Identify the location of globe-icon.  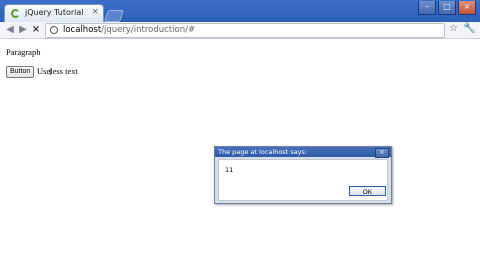
(54, 30).